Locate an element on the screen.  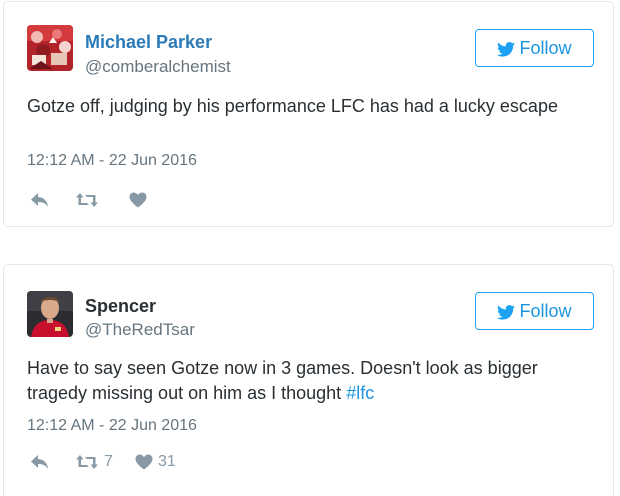
retweet-button: 7 is located at coordinates (94, 462).